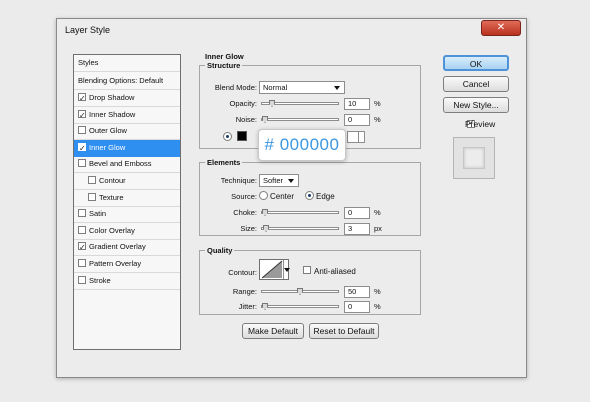 The image size is (590, 402). I want to click on solid-color-radio, so click(227, 136).